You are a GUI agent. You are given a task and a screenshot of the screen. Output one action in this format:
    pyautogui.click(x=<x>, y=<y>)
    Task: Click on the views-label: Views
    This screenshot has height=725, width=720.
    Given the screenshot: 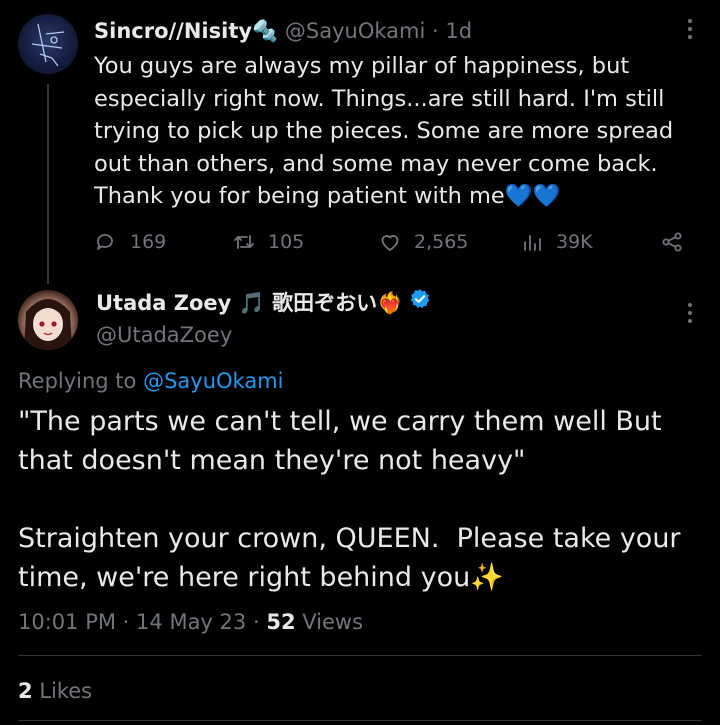 What is the action you would take?
    pyautogui.click(x=333, y=622)
    